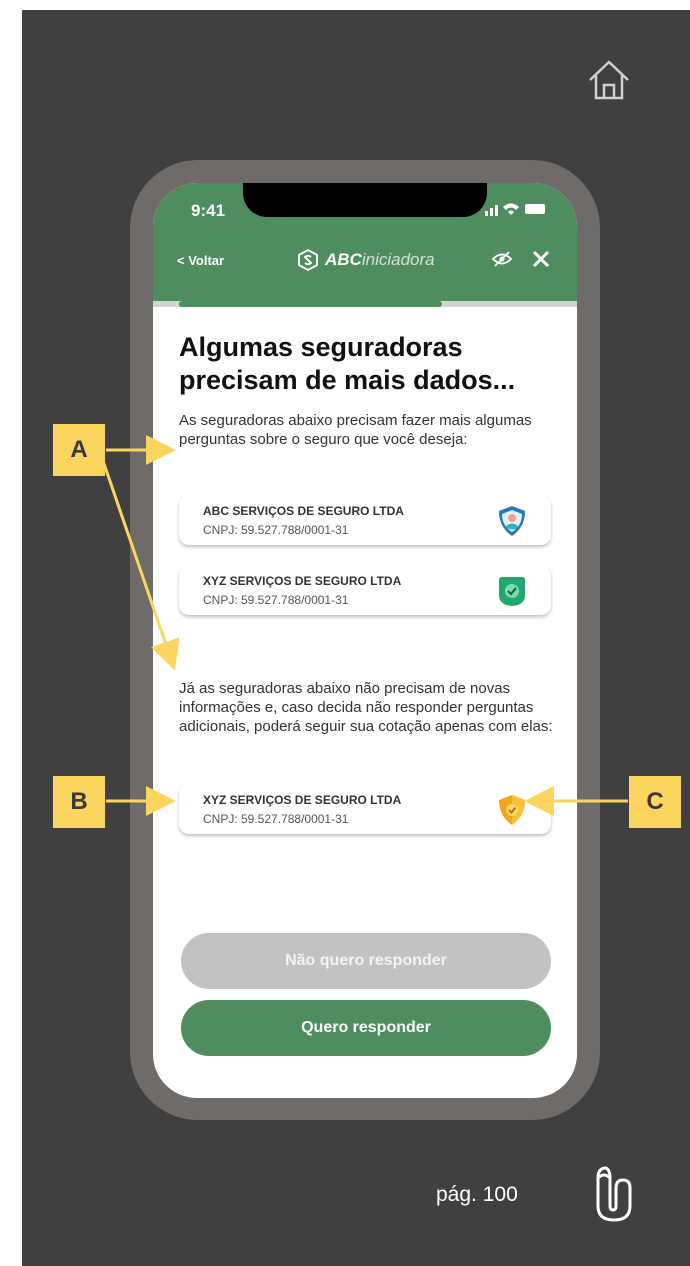  Describe the element at coordinates (365, 200) in the screenshot. I see `phone-notch` at that location.